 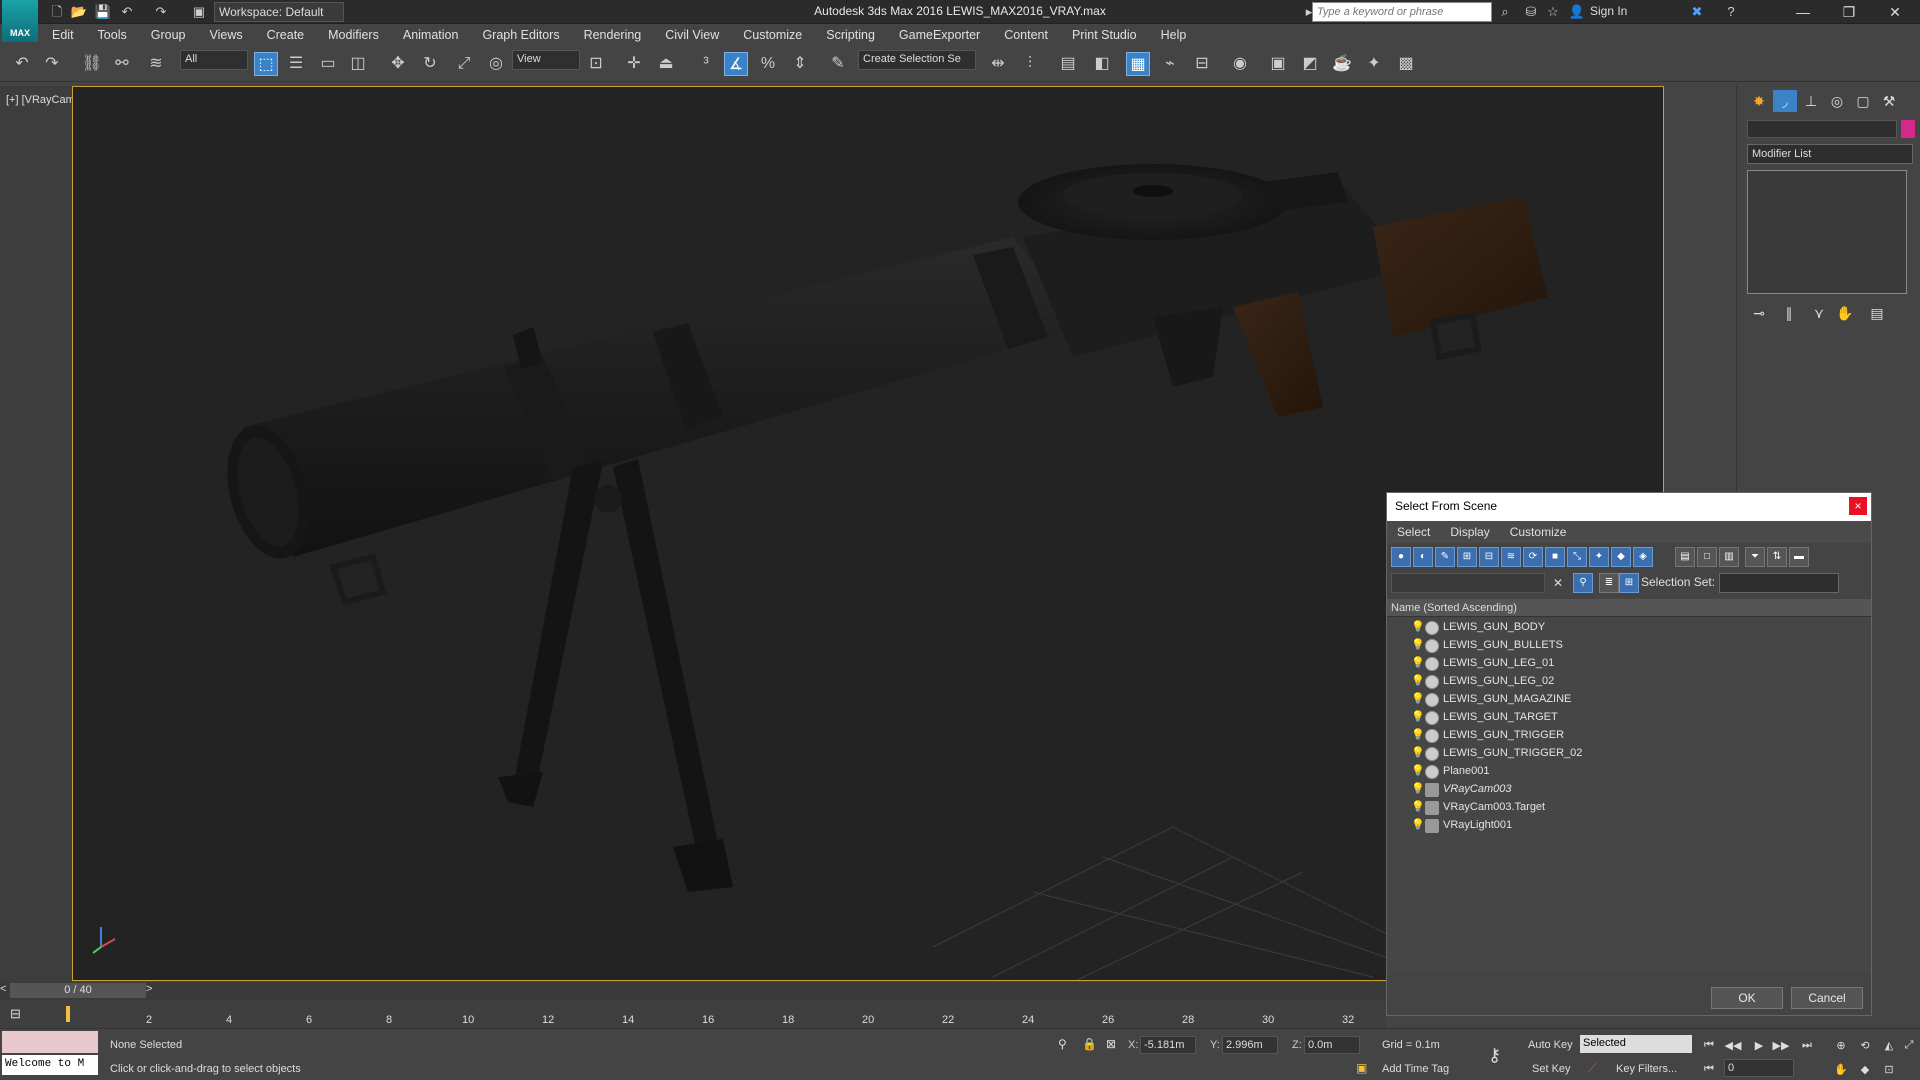 I want to click on close-button: ✕, so click(x=1895, y=12).